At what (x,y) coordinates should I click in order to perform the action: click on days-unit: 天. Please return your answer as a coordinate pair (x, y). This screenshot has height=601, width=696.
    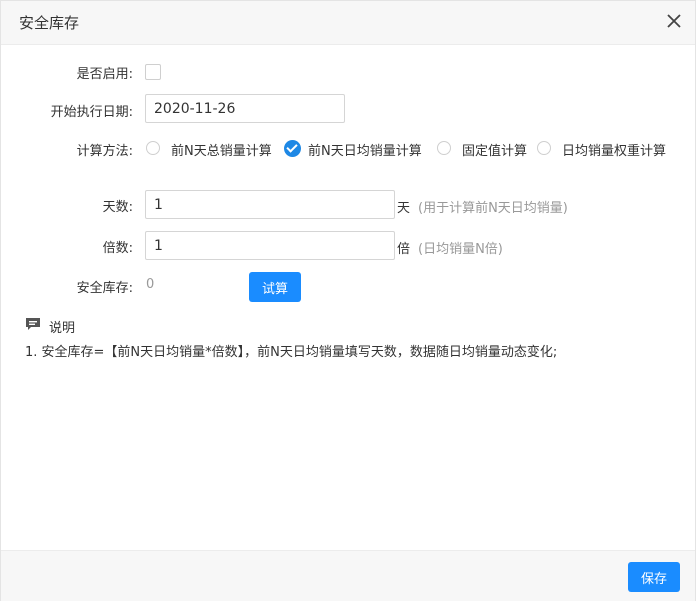
    Looking at the image, I should click on (404, 208).